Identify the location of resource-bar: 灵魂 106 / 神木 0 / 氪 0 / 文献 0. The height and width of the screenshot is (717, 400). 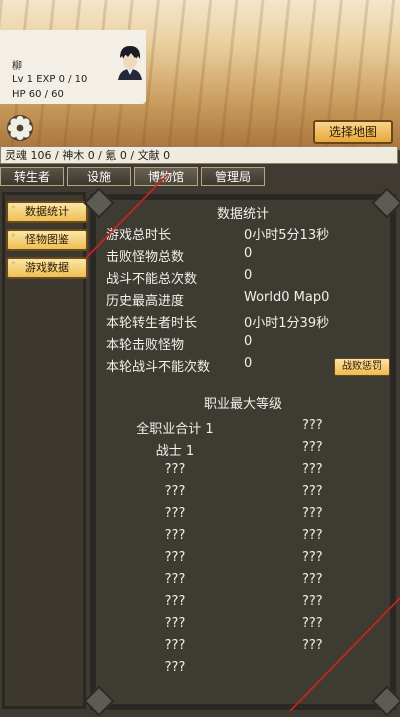
(199, 155).